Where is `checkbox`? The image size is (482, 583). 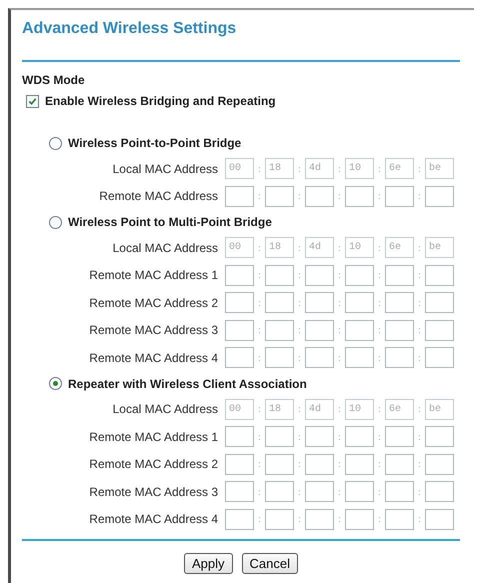
checkbox is located at coordinates (32, 101).